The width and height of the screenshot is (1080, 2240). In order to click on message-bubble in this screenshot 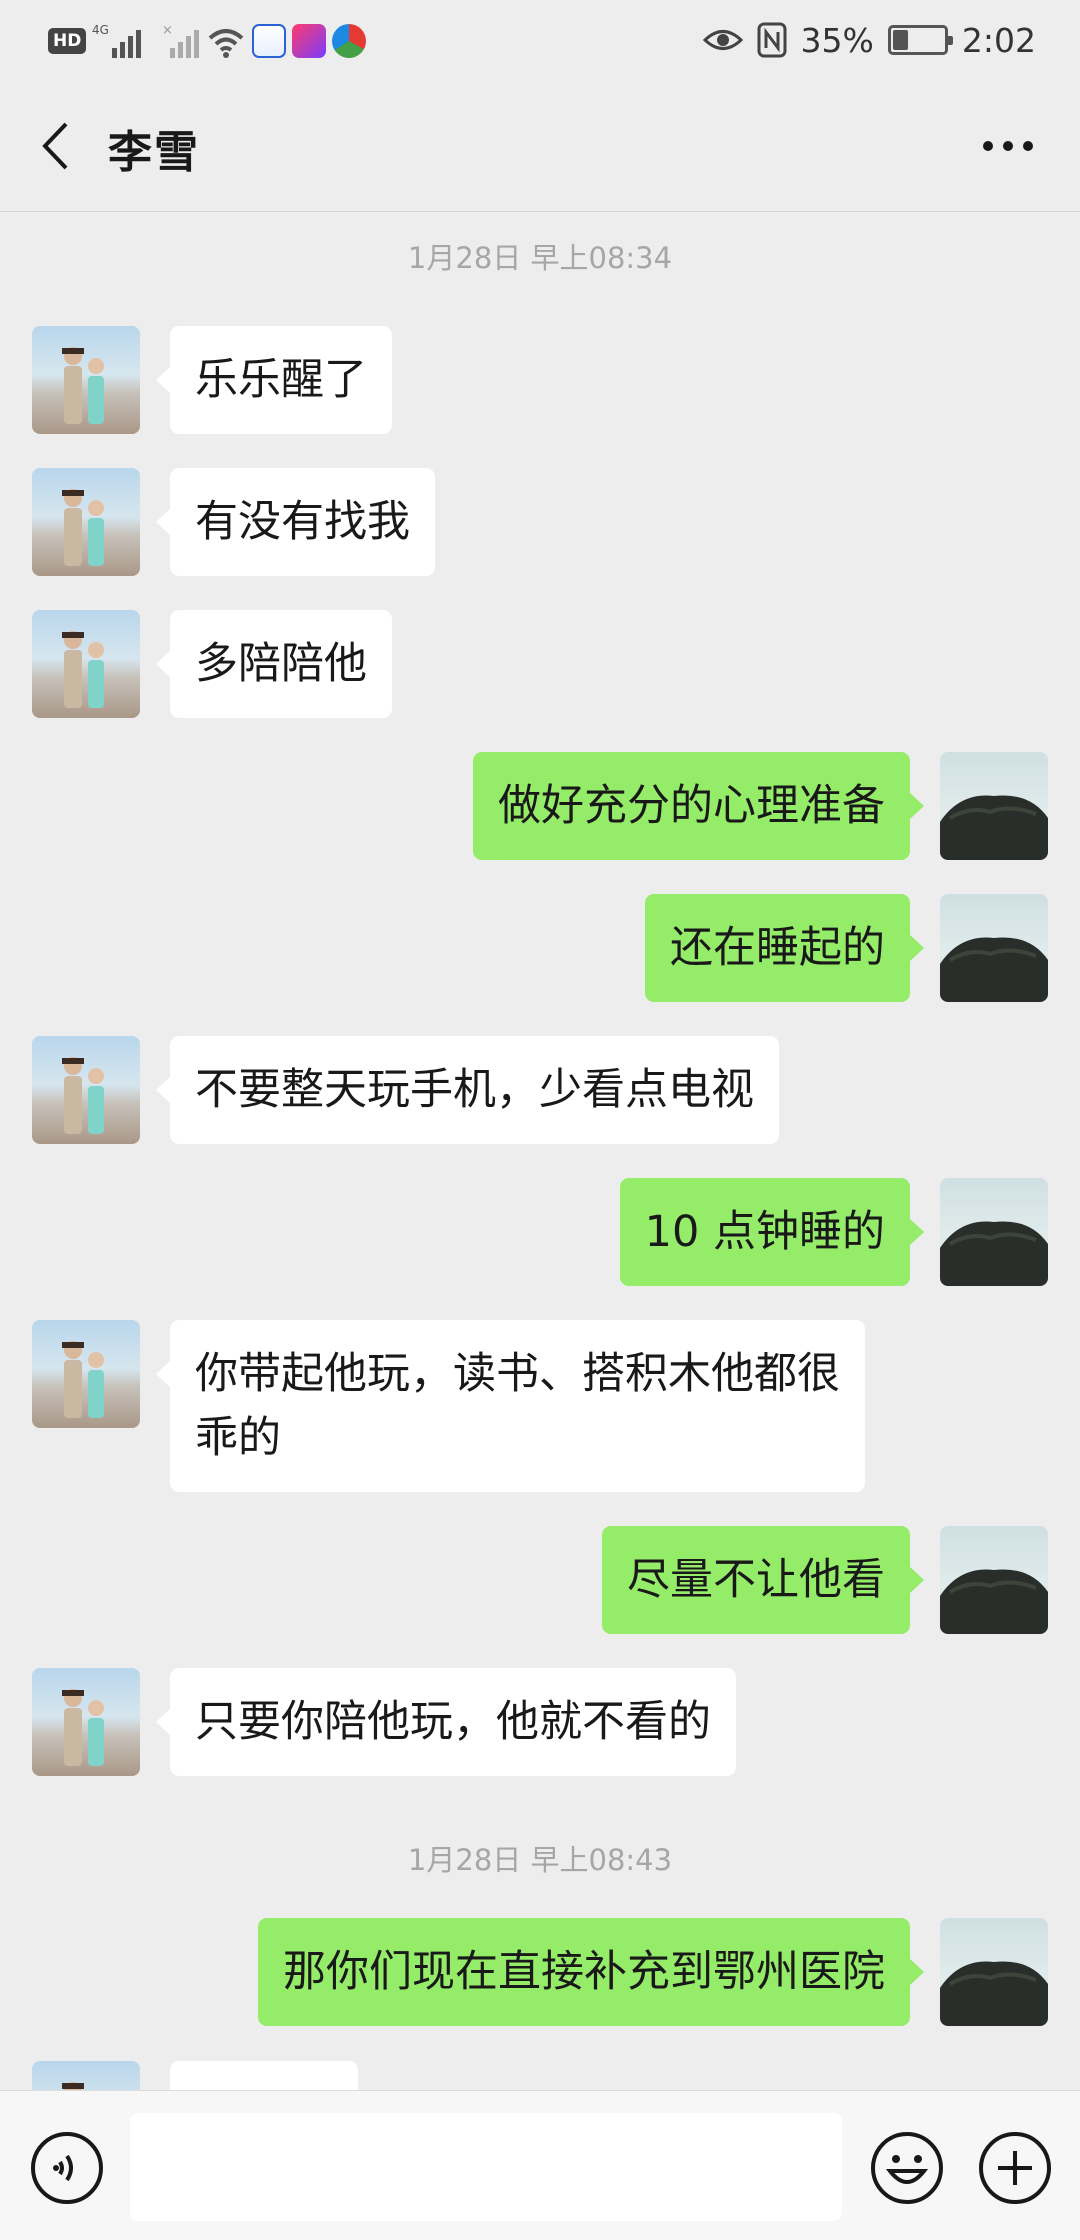, I will do `click(264, 2075)`.